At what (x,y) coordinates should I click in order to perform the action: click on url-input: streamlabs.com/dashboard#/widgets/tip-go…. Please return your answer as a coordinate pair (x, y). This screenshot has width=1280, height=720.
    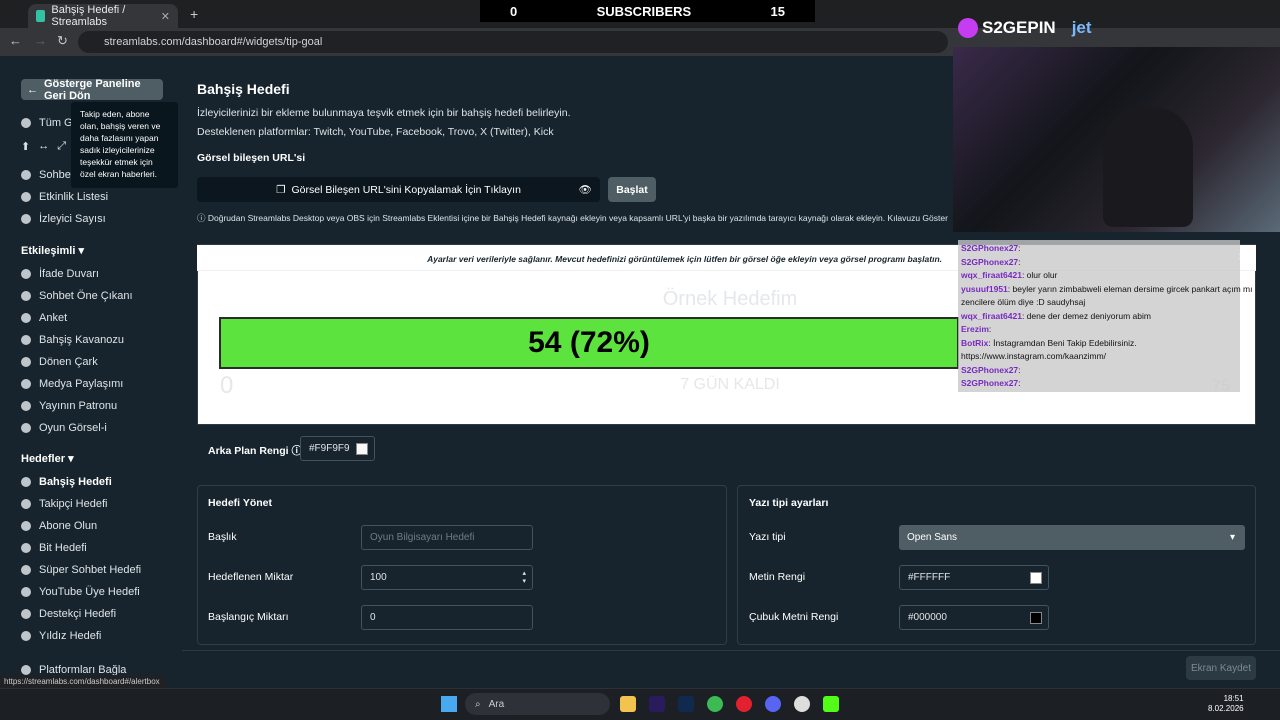
    Looking at the image, I should click on (513, 42).